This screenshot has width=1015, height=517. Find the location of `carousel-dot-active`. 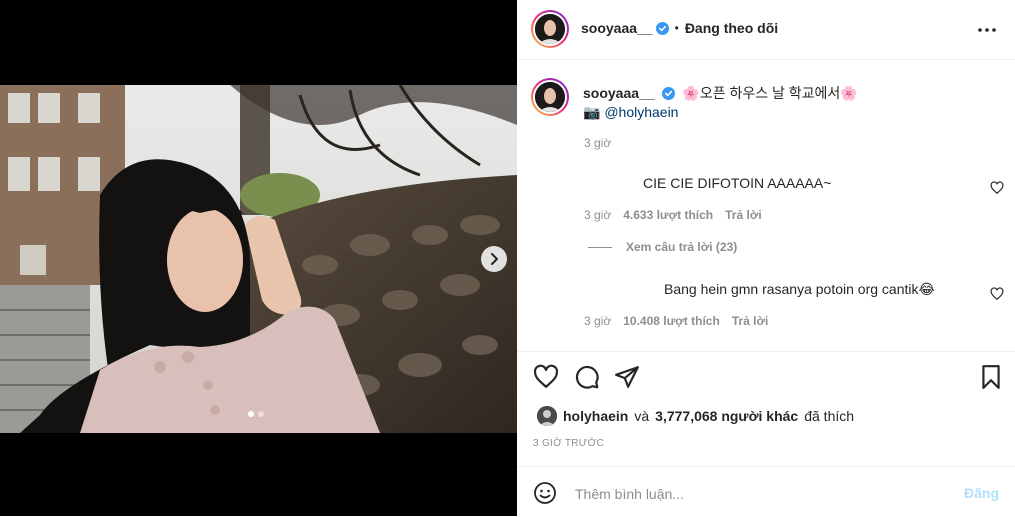

carousel-dot-active is located at coordinates (251, 414).